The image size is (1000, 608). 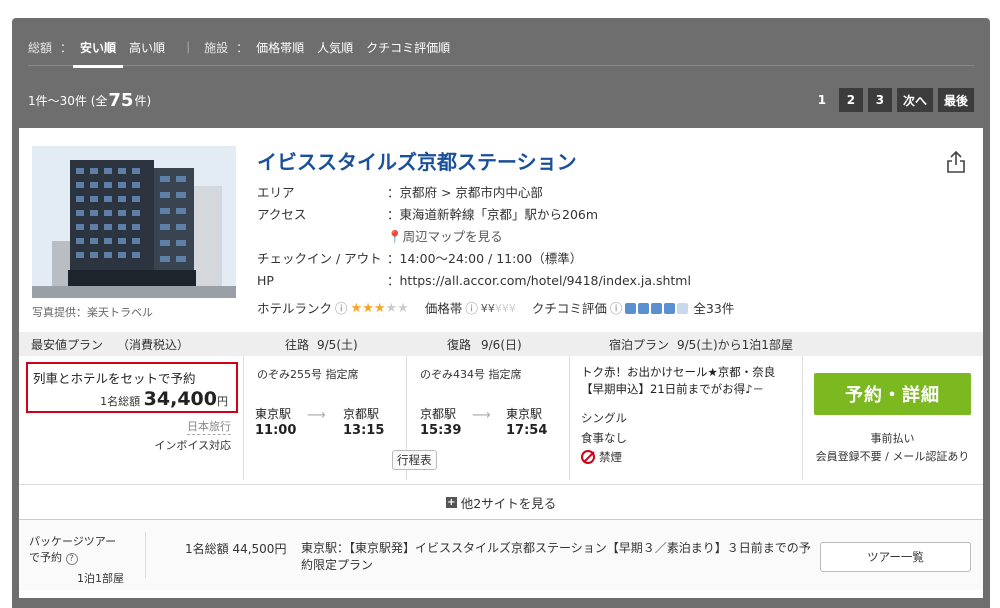 What do you see at coordinates (114, 378) in the screenshot?
I see `set-reservation-text: 列車とホテルをセットで予約` at bounding box center [114, 378].